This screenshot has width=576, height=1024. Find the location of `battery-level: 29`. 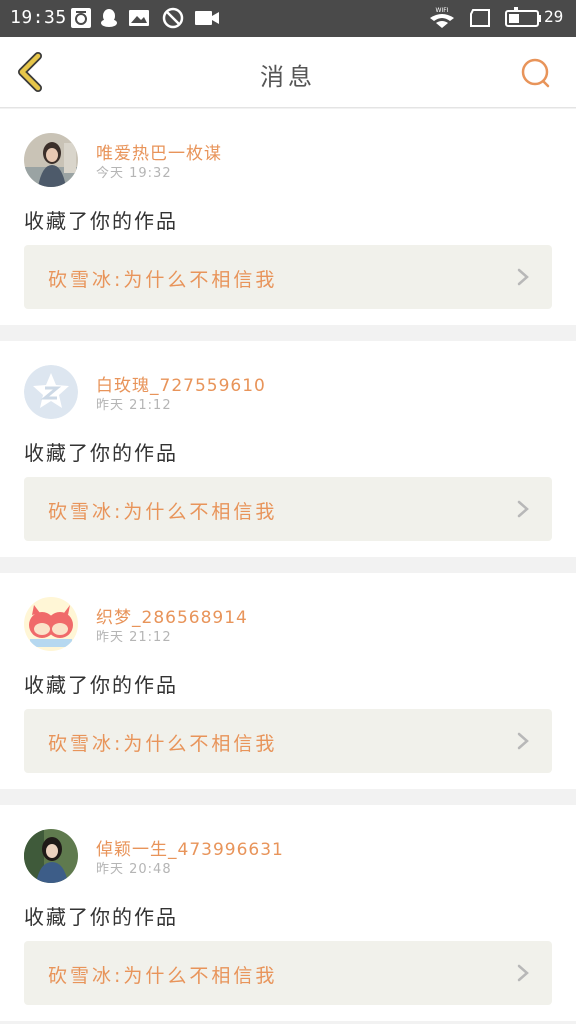

battery-level: 29 is located at coordinates (554, 16).